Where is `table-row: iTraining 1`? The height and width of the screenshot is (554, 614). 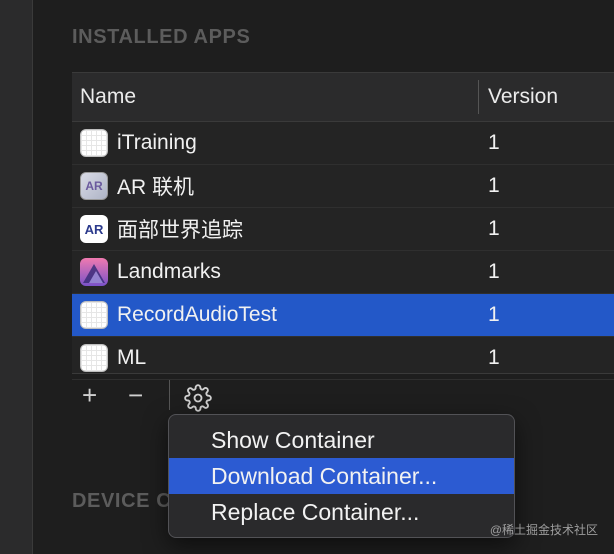
table-row: iTraining 1 is located at coordinates (343, 143).